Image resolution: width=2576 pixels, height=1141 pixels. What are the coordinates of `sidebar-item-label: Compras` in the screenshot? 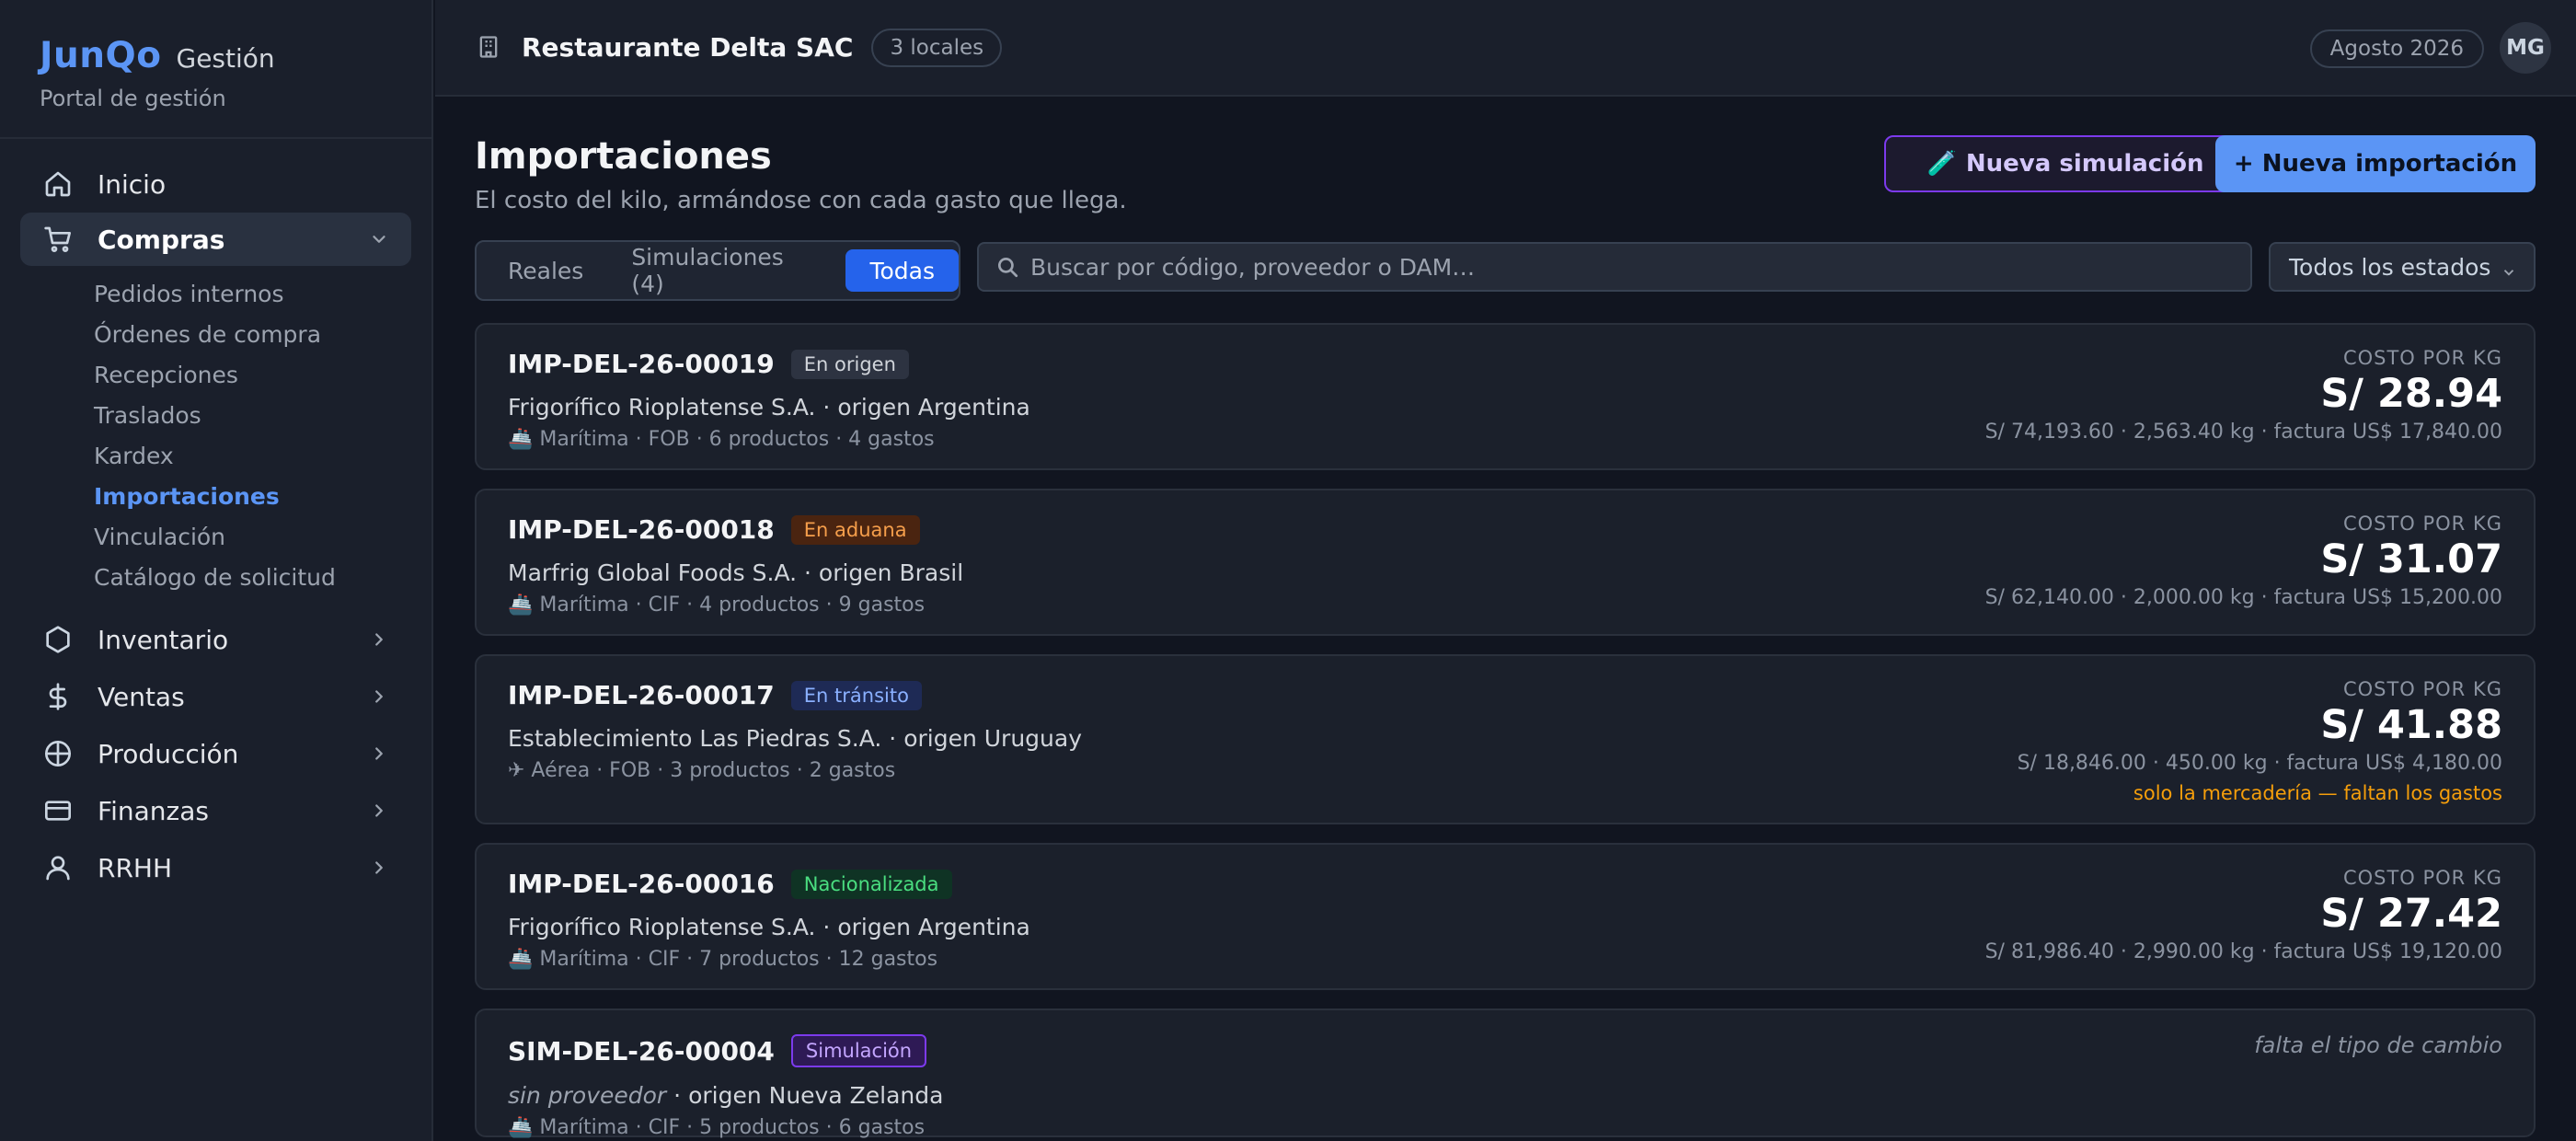 It's located at (161, 240).